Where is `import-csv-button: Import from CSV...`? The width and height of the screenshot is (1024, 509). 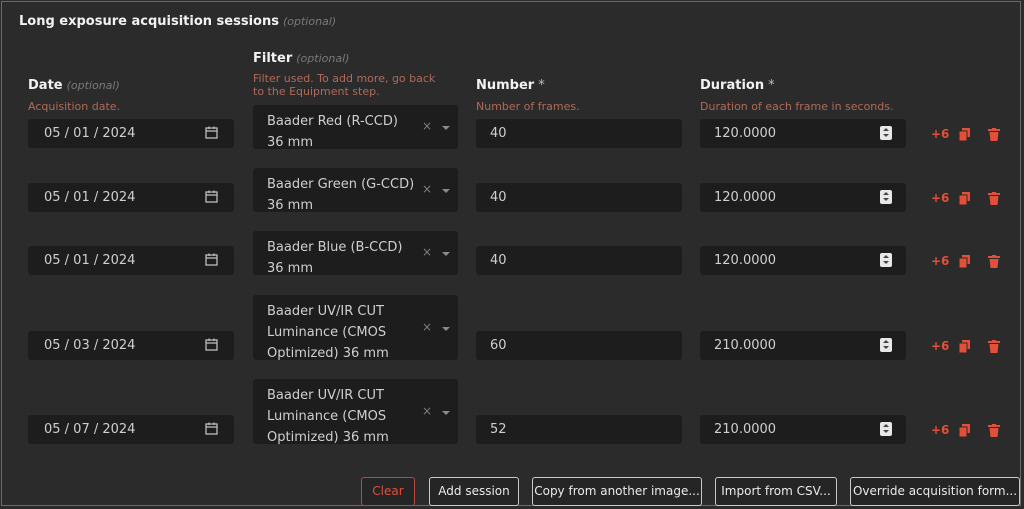
import-csv-button: Import from CSV... is located at coordinates (776, 491).